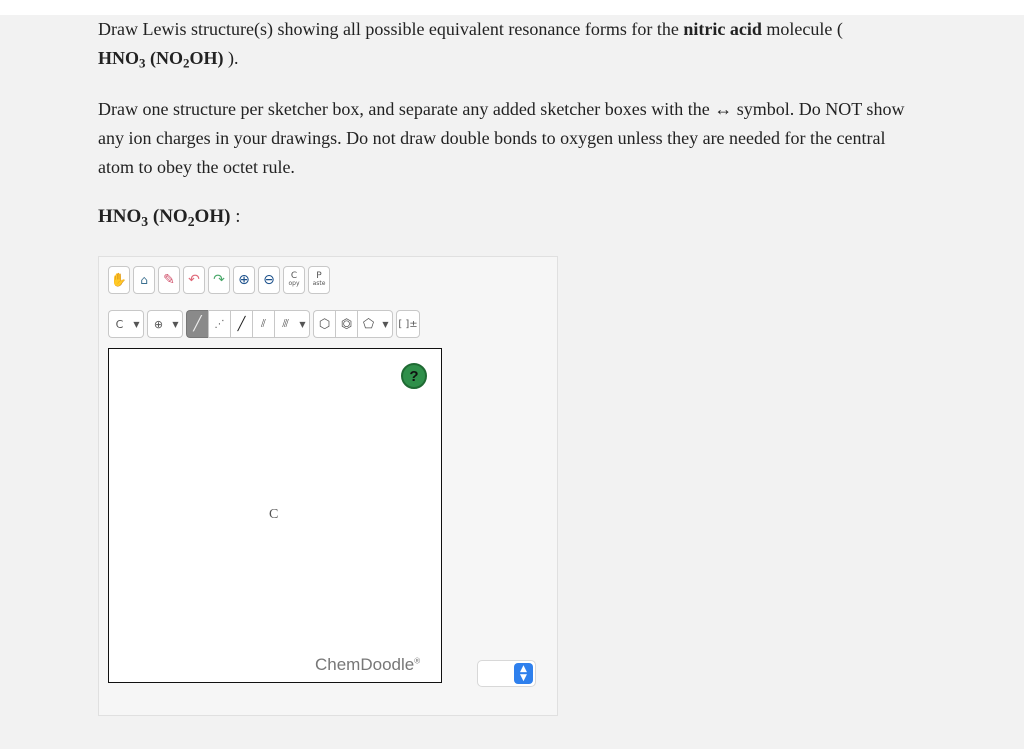 The width and height of the screenshot is (1024, 749). I want to click on eraser-icon: ✎, so click(169, 280).